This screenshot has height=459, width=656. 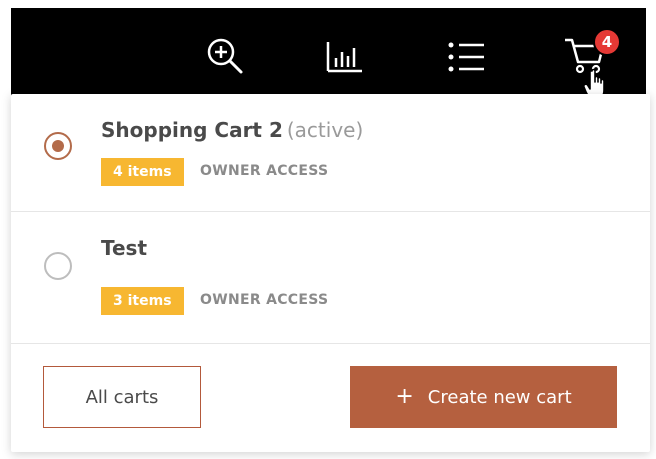 What do you see at coordinates (607, 42) in the screenshot?
I see `cart-count-badge: 4` at bounding box center [607, 42].